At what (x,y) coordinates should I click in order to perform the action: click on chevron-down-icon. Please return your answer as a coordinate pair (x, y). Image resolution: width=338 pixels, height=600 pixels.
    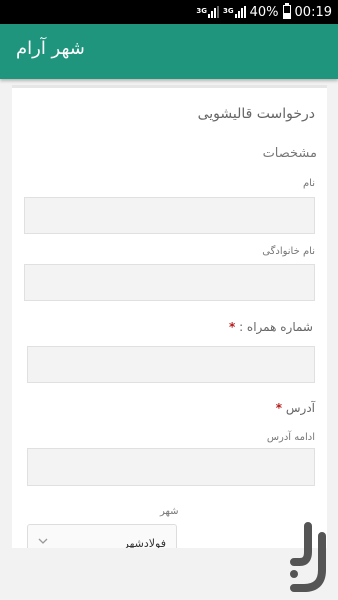
    Looking at the image, I should click on (43, 541).